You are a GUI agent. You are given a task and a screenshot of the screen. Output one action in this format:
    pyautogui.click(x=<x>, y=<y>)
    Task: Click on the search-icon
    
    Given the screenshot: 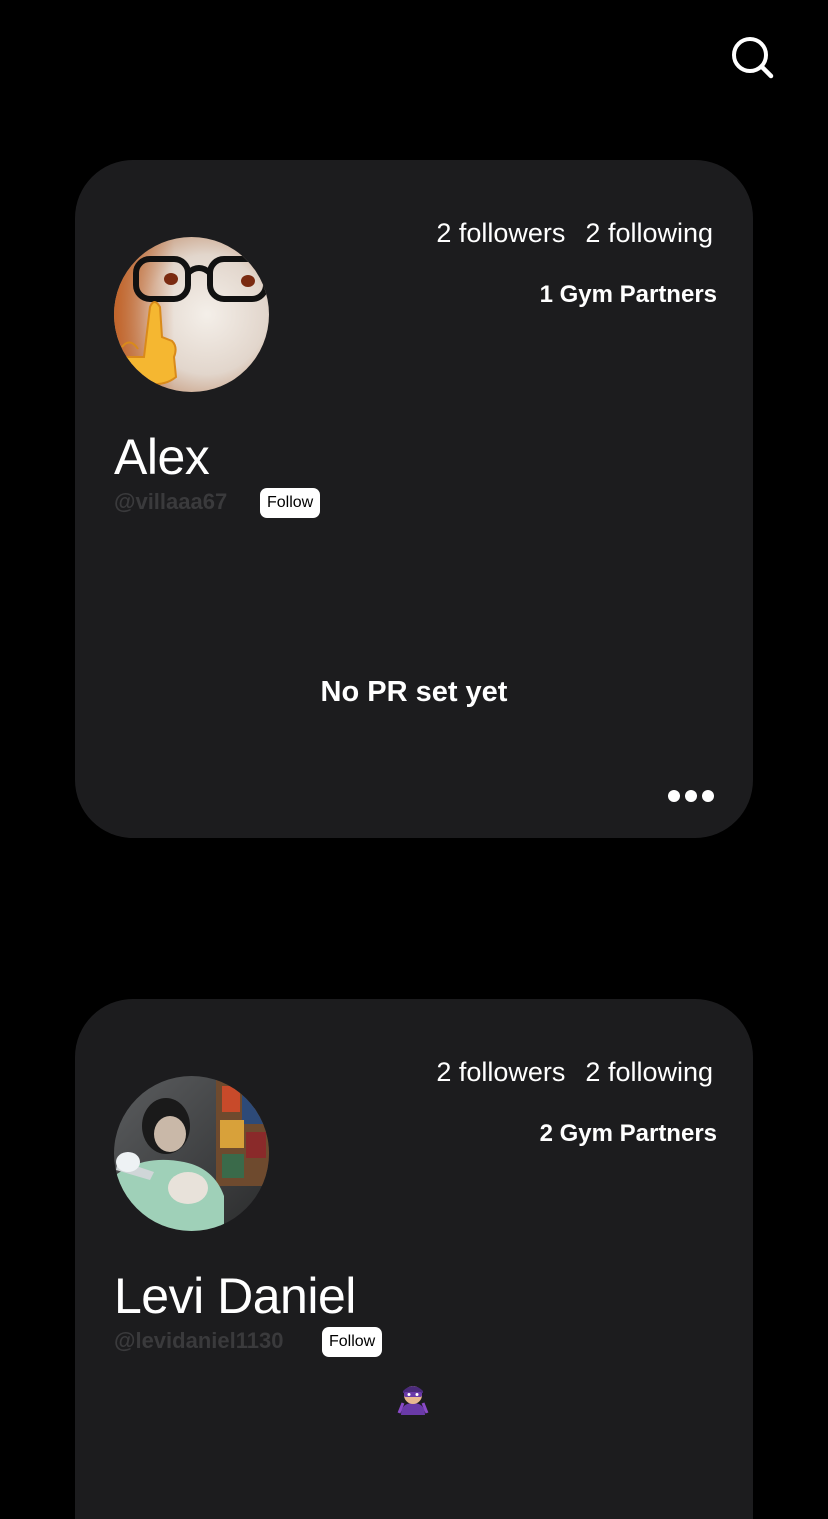 What is the action you would take?
    pyautogui.click(x=753, y=58)
    